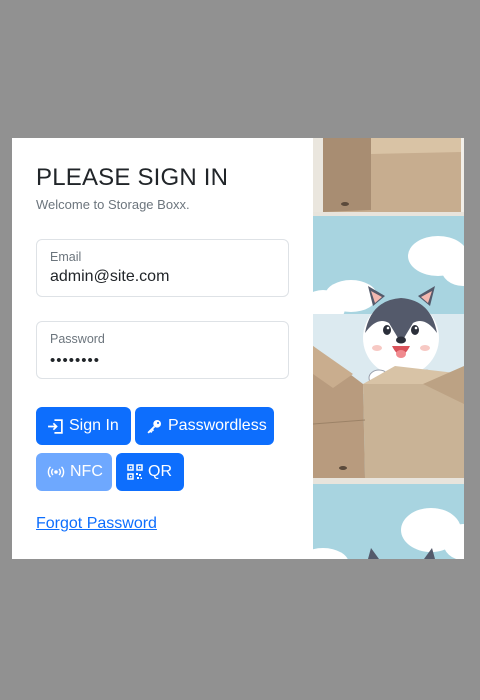 This screenshot has height=700, width=480. I want to click on qr-icon, so click(135, 472).